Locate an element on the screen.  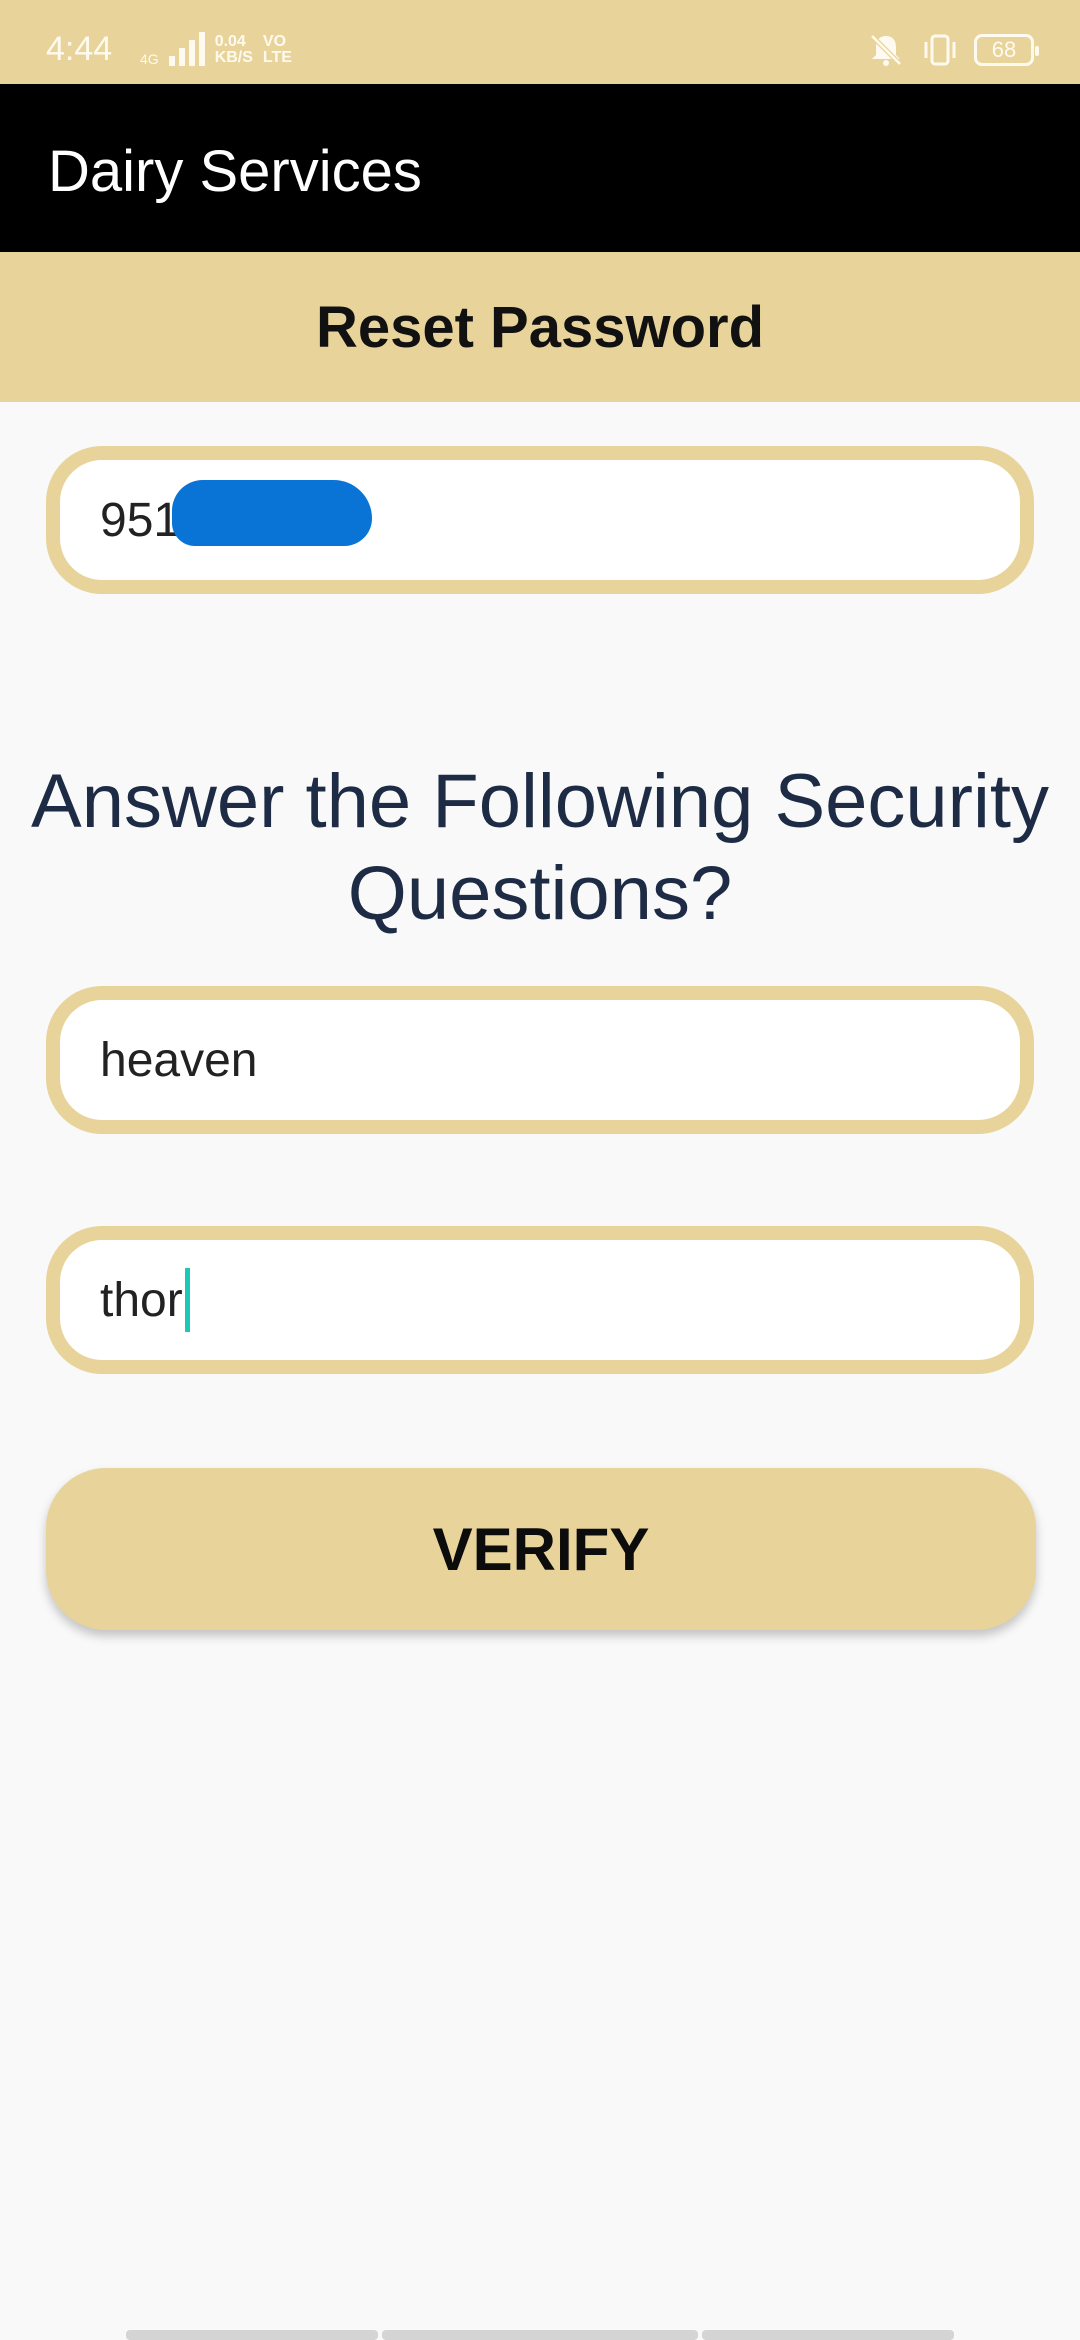
nav-hint-center is located at coordinates (540, 2335).